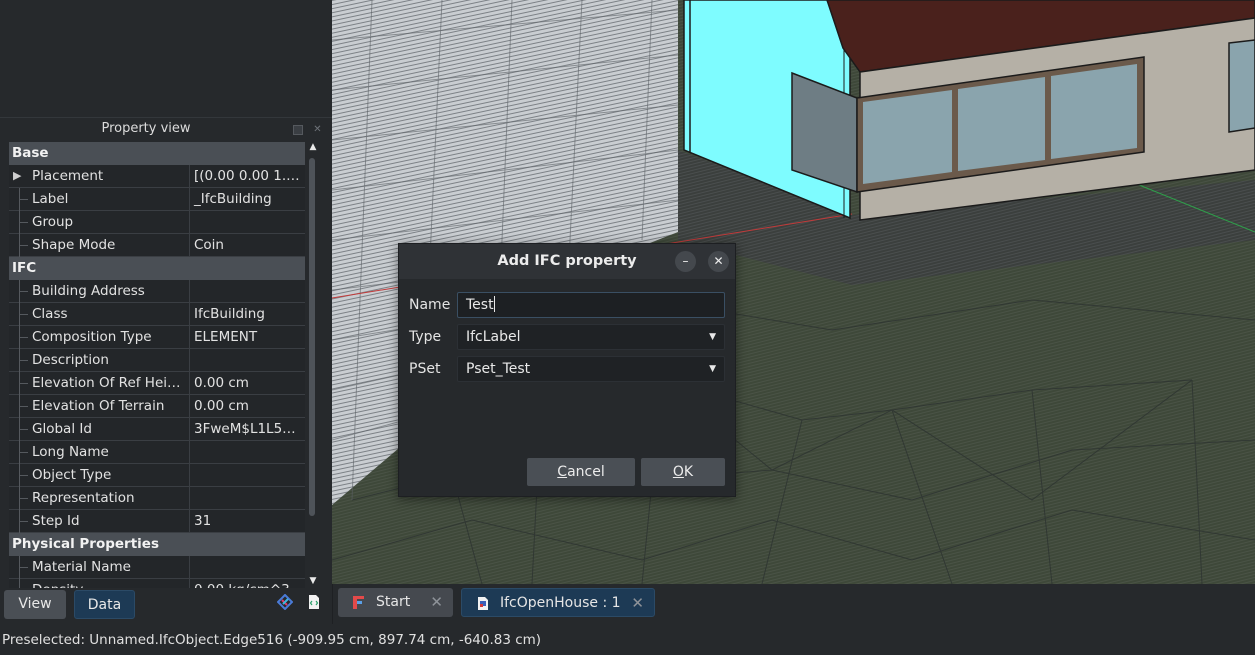 The width and height of the screenshot is (1255, 655). Describe the element at coordinates (247, 583) in the screenshot. I see `property-value: 0.00 kg/cm^3` at that location.